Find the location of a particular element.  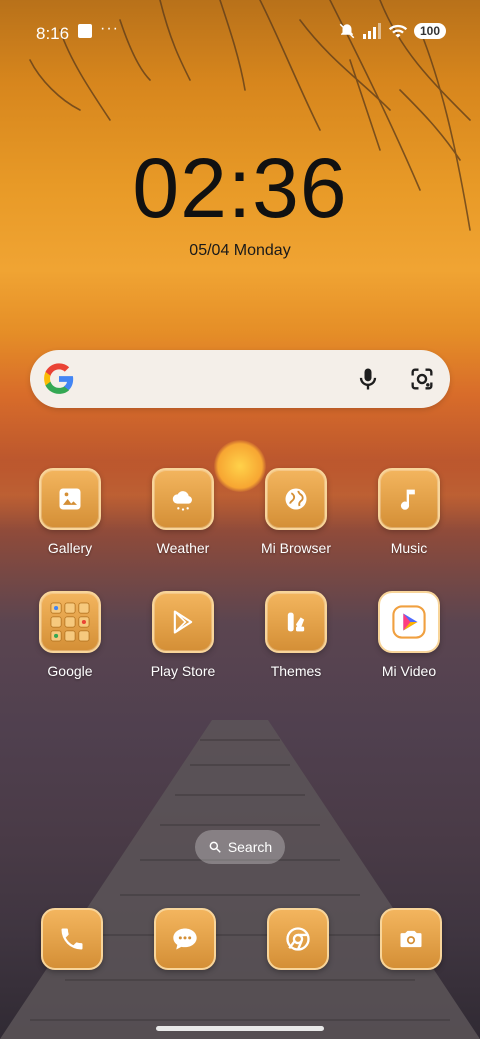

mi-video-icon is located at coordinates (409, 622).